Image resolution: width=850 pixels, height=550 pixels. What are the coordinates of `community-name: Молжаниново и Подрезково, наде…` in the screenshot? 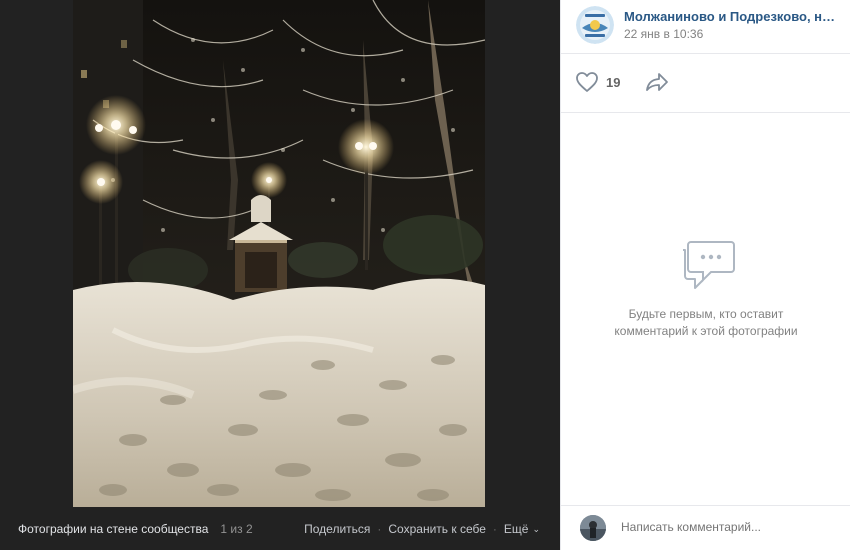 It's located at (731, 16).